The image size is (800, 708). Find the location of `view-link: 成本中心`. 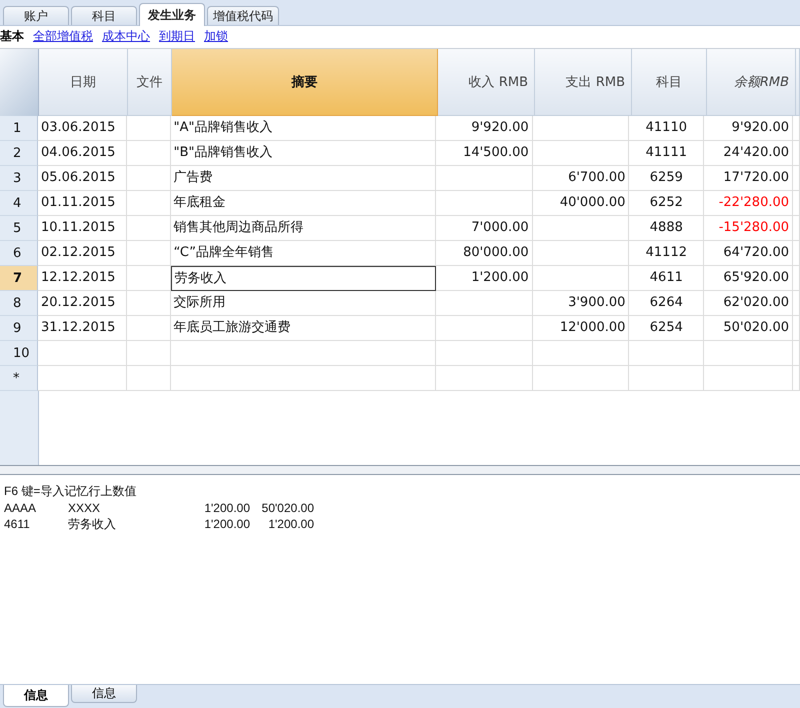

view-link: 成本中心 is located at coordinates (126, 36).